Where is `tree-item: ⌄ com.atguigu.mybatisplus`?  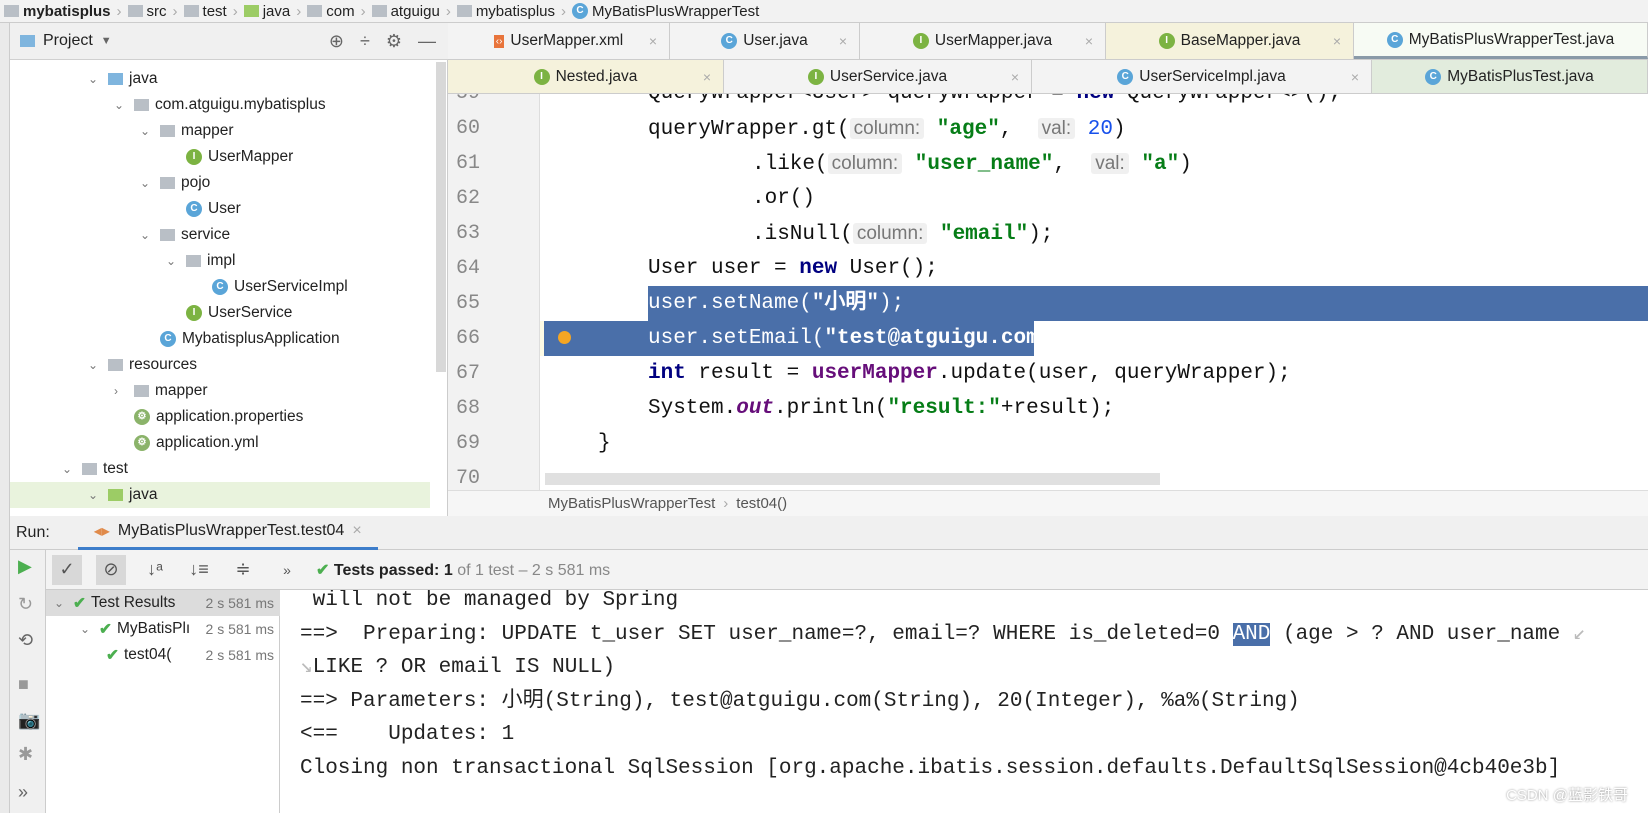 tree-item: ⌄ com.atguigu.mybatisplus is located at coordinates (168, 105).